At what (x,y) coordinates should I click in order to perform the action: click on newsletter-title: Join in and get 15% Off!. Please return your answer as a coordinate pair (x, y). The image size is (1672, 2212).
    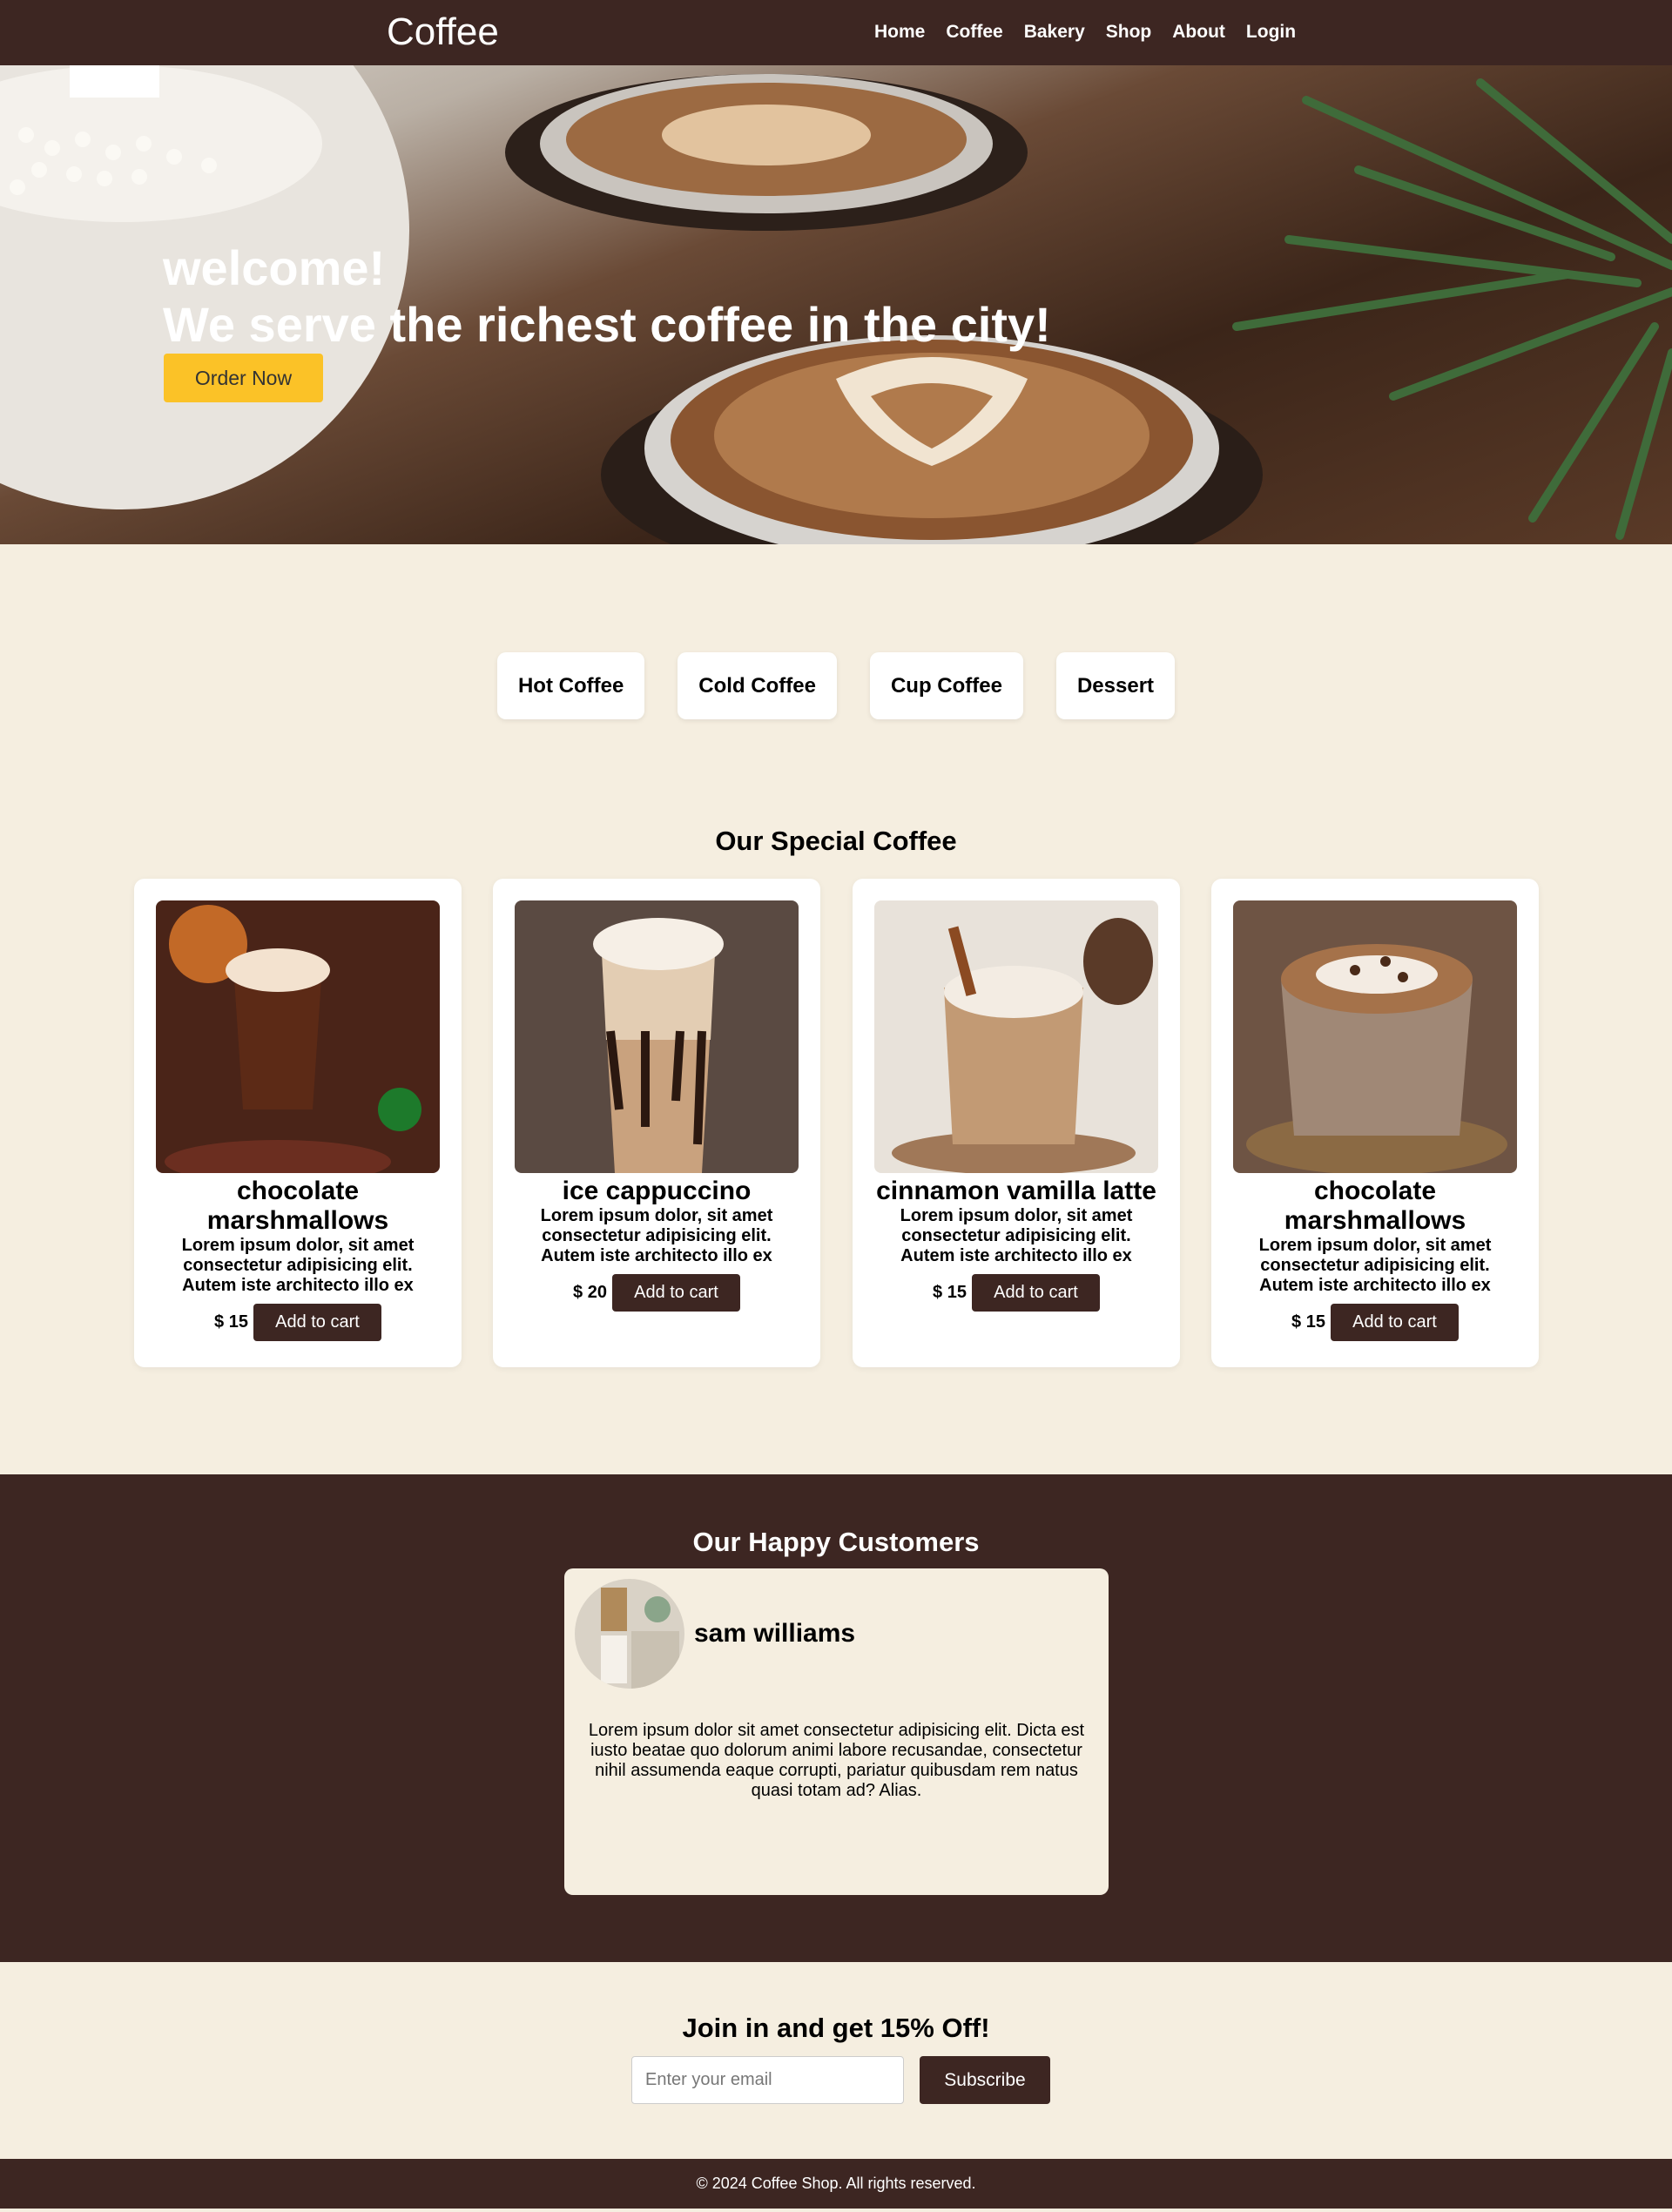
    Looking at the image, I should click on (836, 2028).